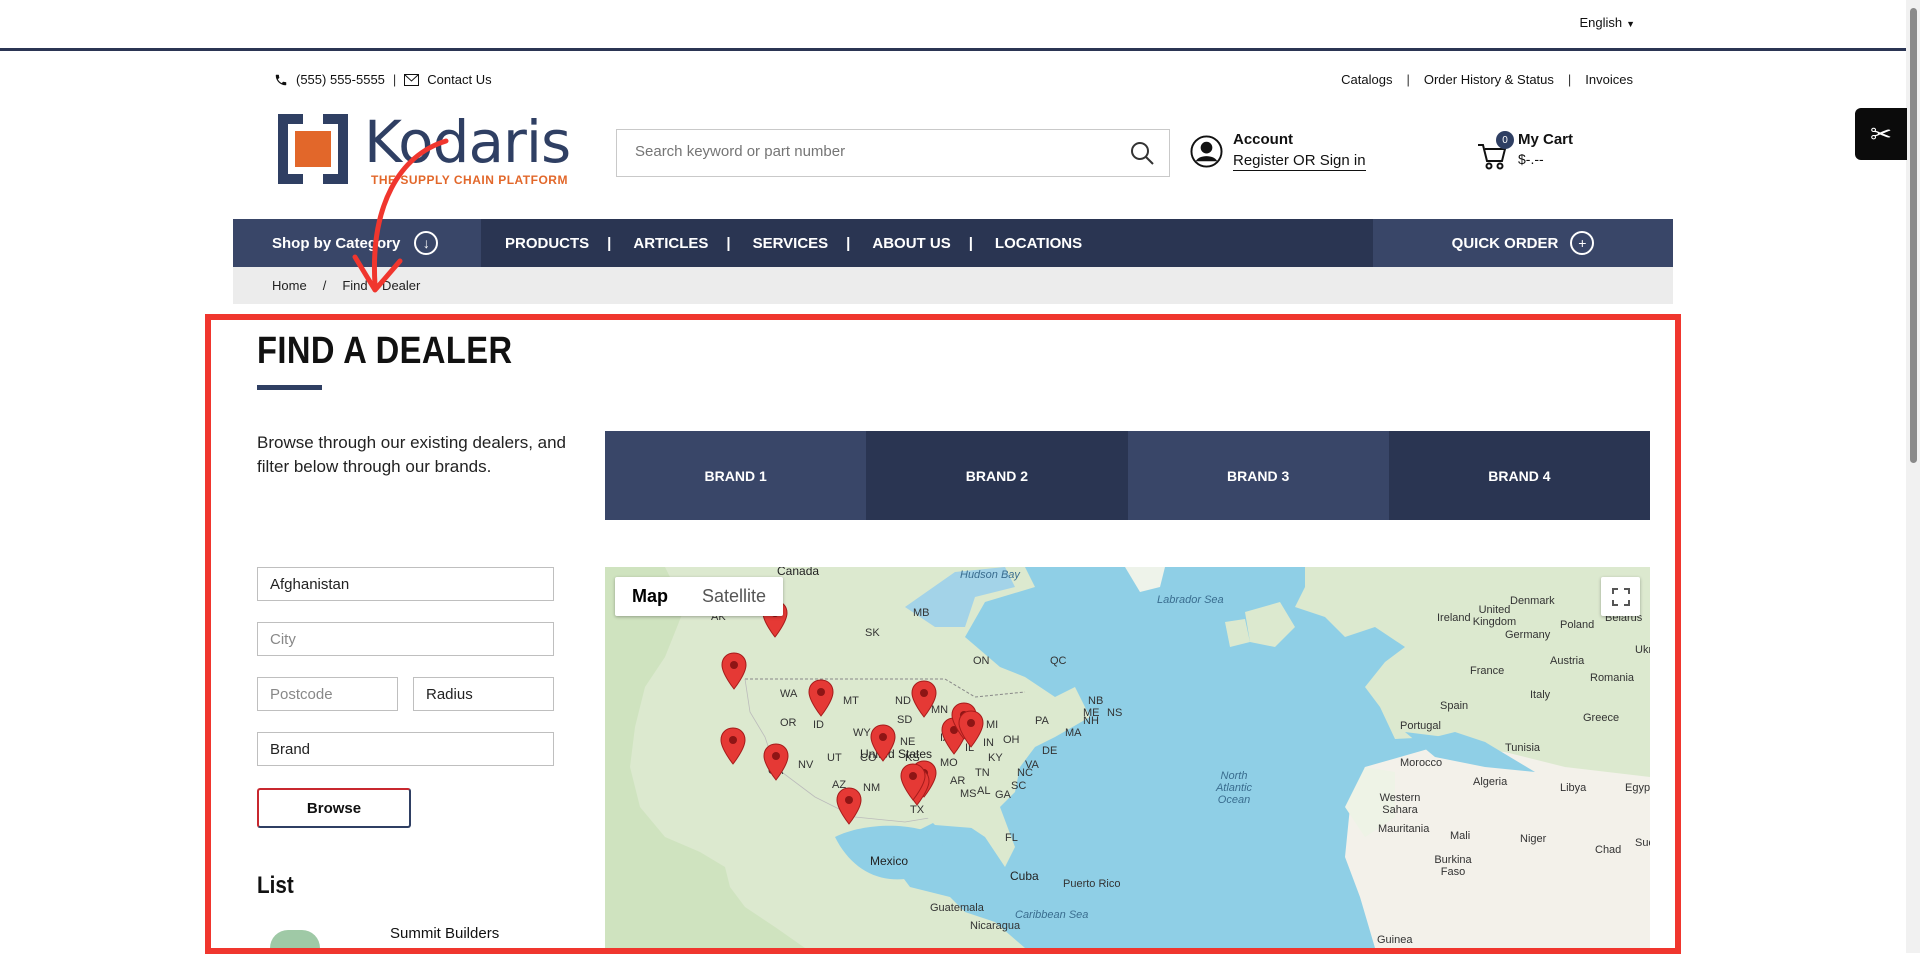 The height and width of the screenshot is (954, 1920). What do you see at coordinates (791, 243) in the screenshot?
I see `nav-services: SERVICES` at bounding box center [791, 243].